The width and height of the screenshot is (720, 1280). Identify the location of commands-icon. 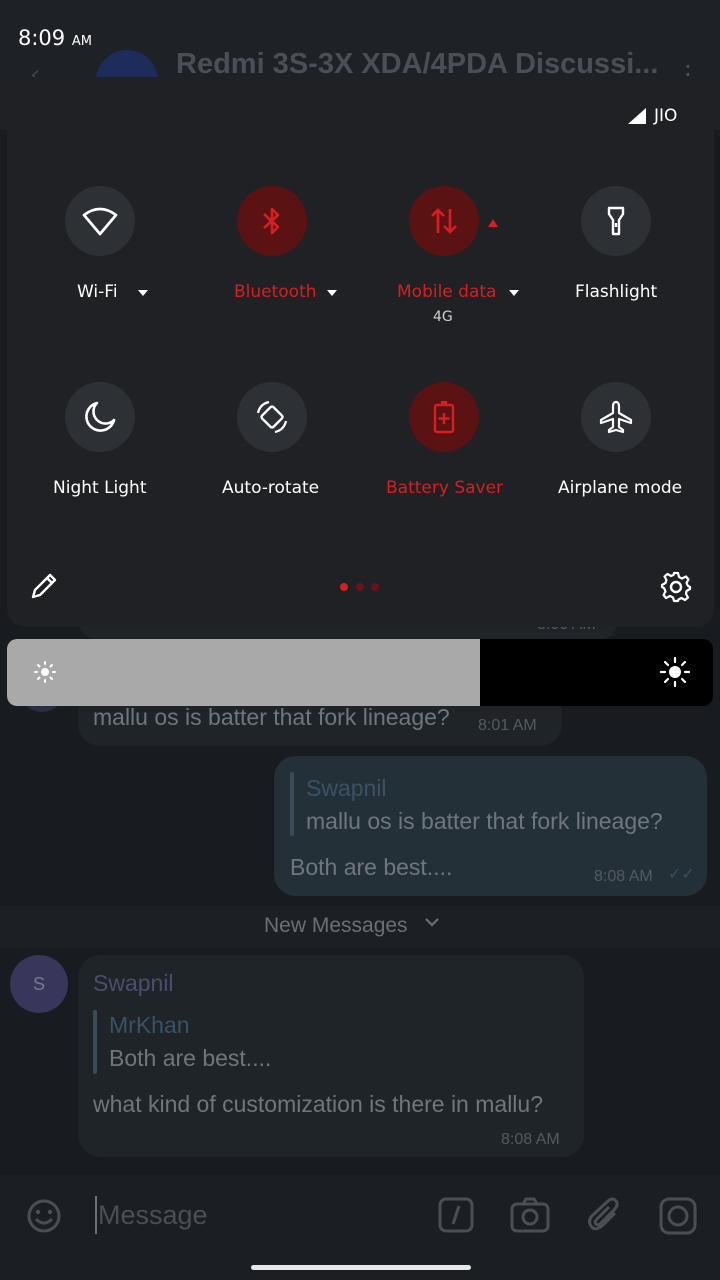
(456, 1217).